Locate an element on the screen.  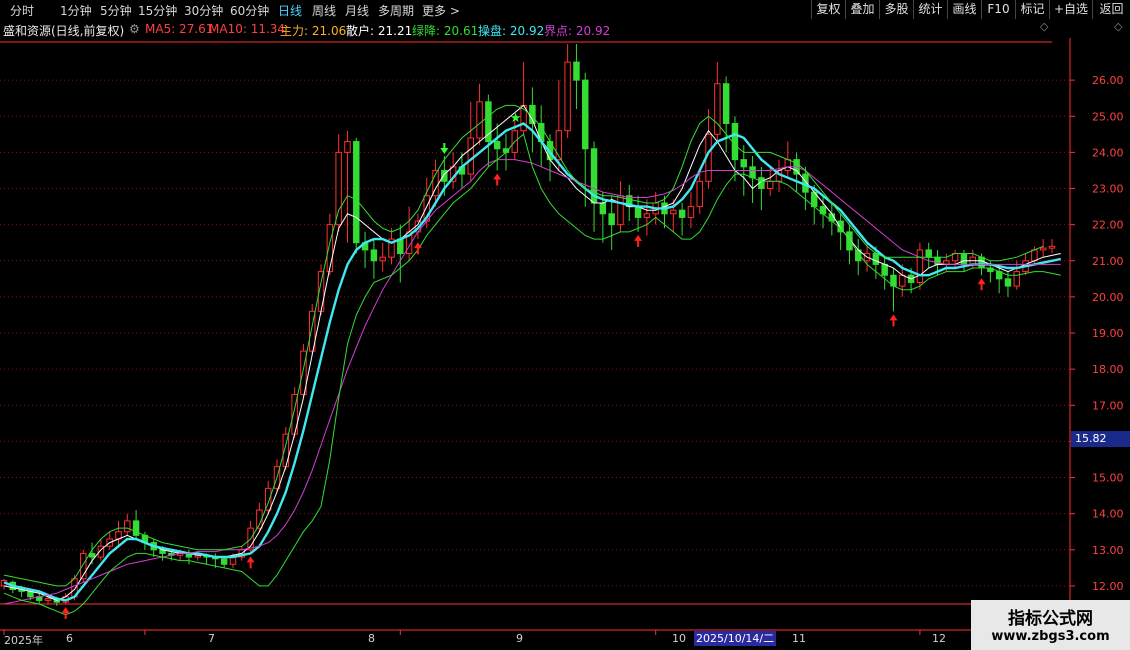
period-tab-fenshi: 分时 is located at coordinates (22, 10).